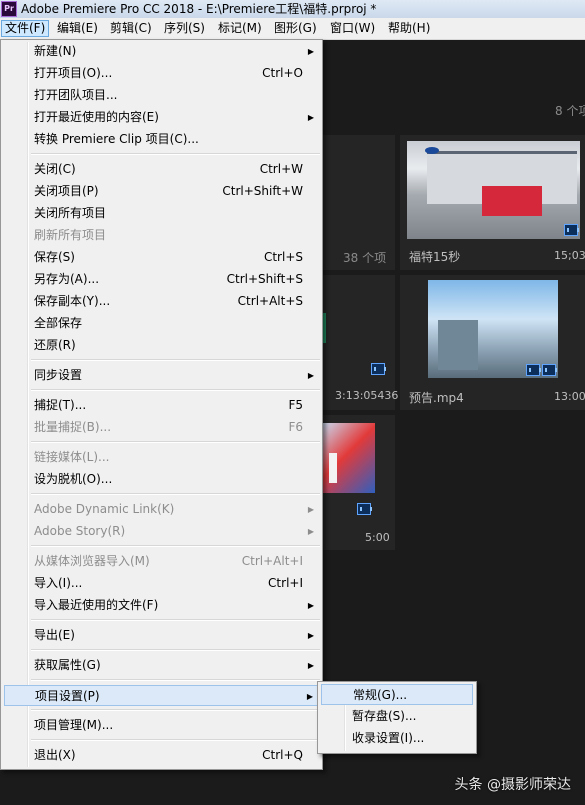 This screenshot has width=585, height=805. Describe the element at coordinates (161, 213) in the screenshot. I see `menu-item-close-all-projects: 关闭所有项目` at that location.